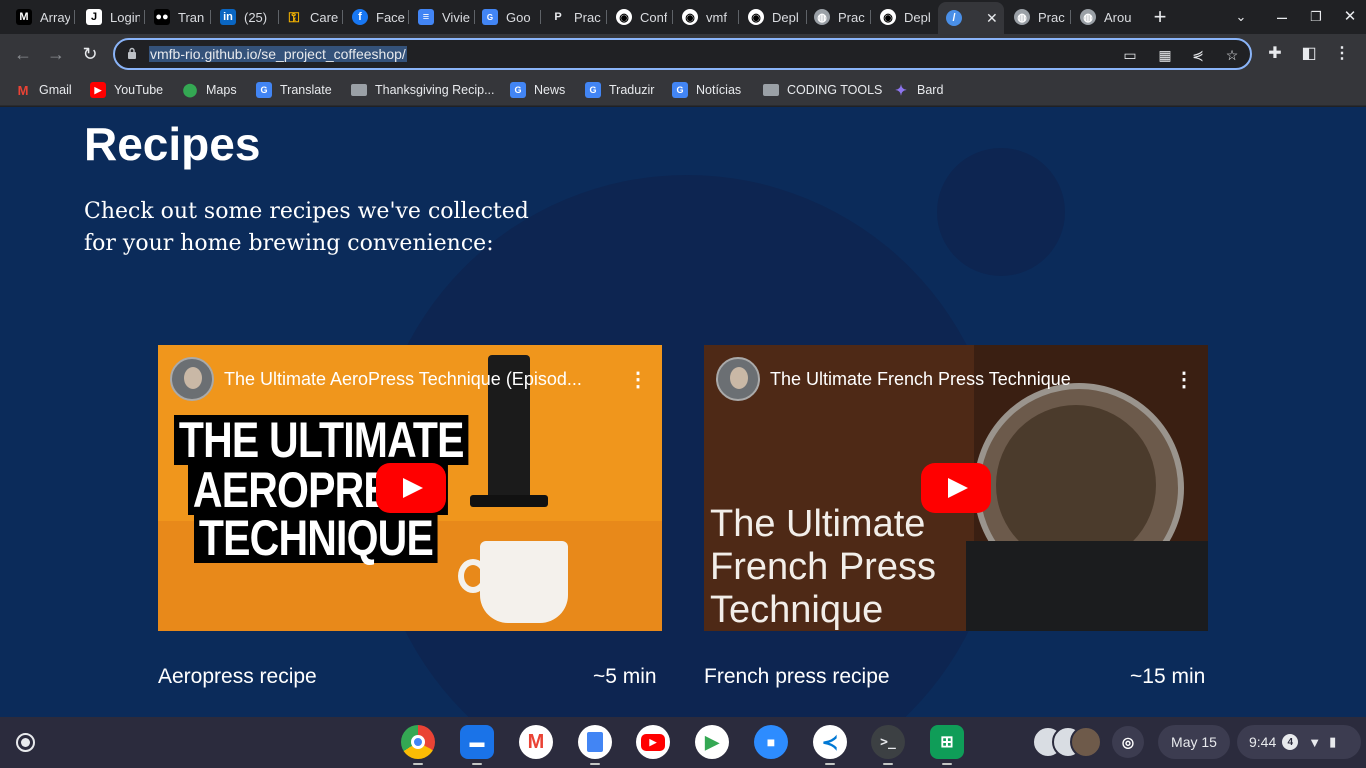 This screenshot has width=1366, height=768. I want to click on bookmark-label: Maps, so click(221, 90).